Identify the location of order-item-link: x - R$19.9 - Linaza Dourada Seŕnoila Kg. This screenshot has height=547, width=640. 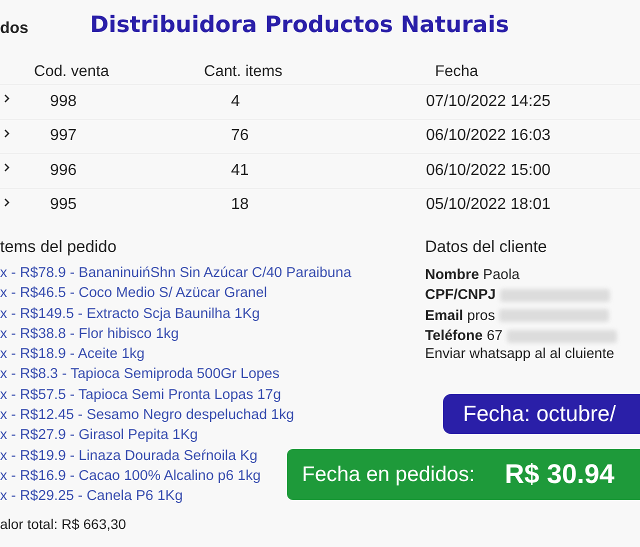
(129, 458).